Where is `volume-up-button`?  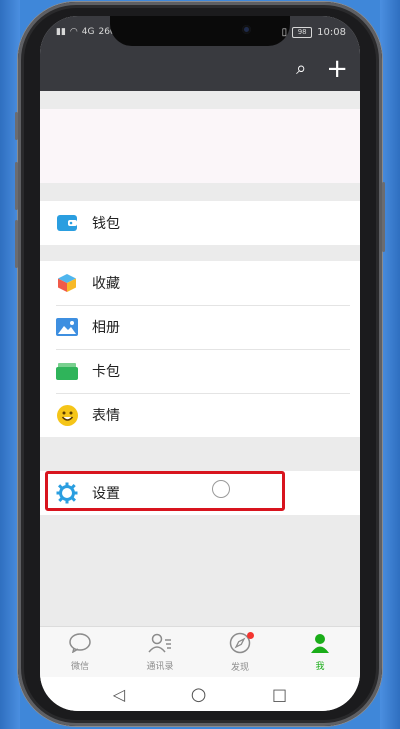 volume-up-button is located at coordinates (16, 186).